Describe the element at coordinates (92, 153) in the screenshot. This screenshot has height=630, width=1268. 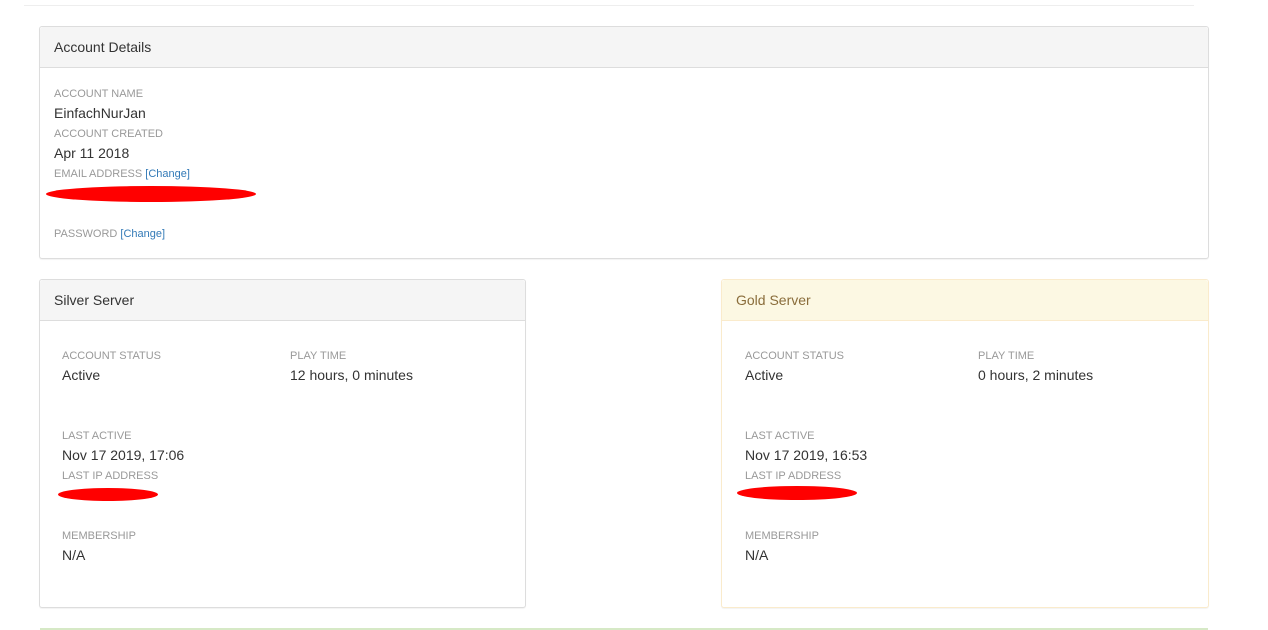
I see `account-created-value: Apr 11 2018` at that location.